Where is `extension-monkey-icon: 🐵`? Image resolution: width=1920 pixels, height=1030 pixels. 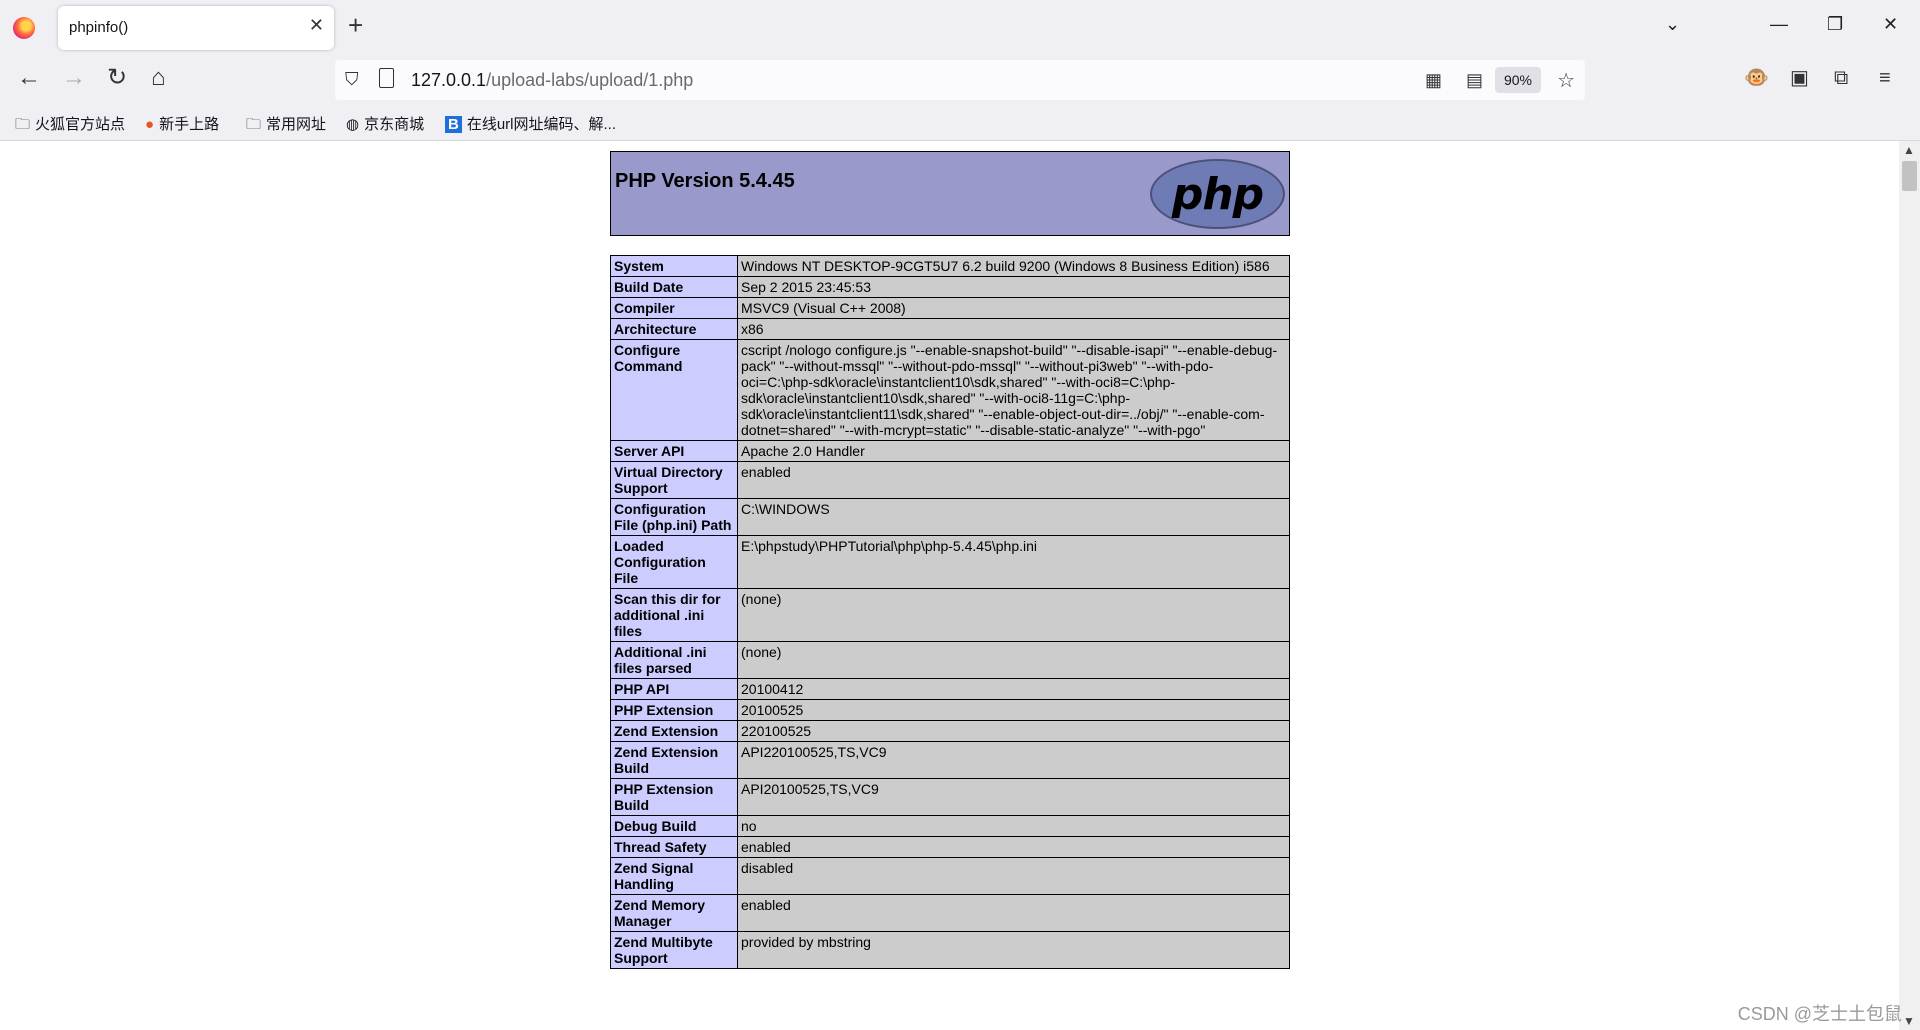 extension-monkey-icon: 🐵 is located at coordinates (1756, 78).